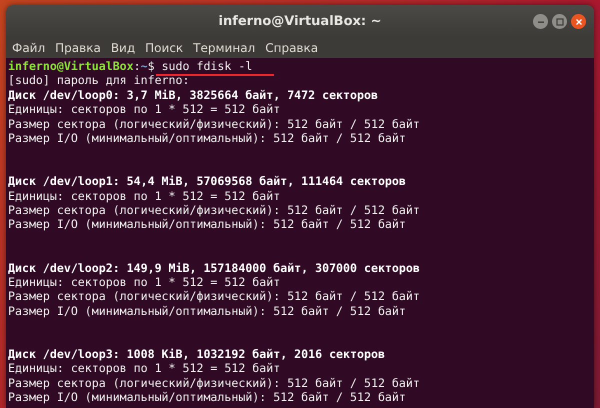 This screenshot has width=600, height=408. I want to click on maximize-icon, so click(560, 22).